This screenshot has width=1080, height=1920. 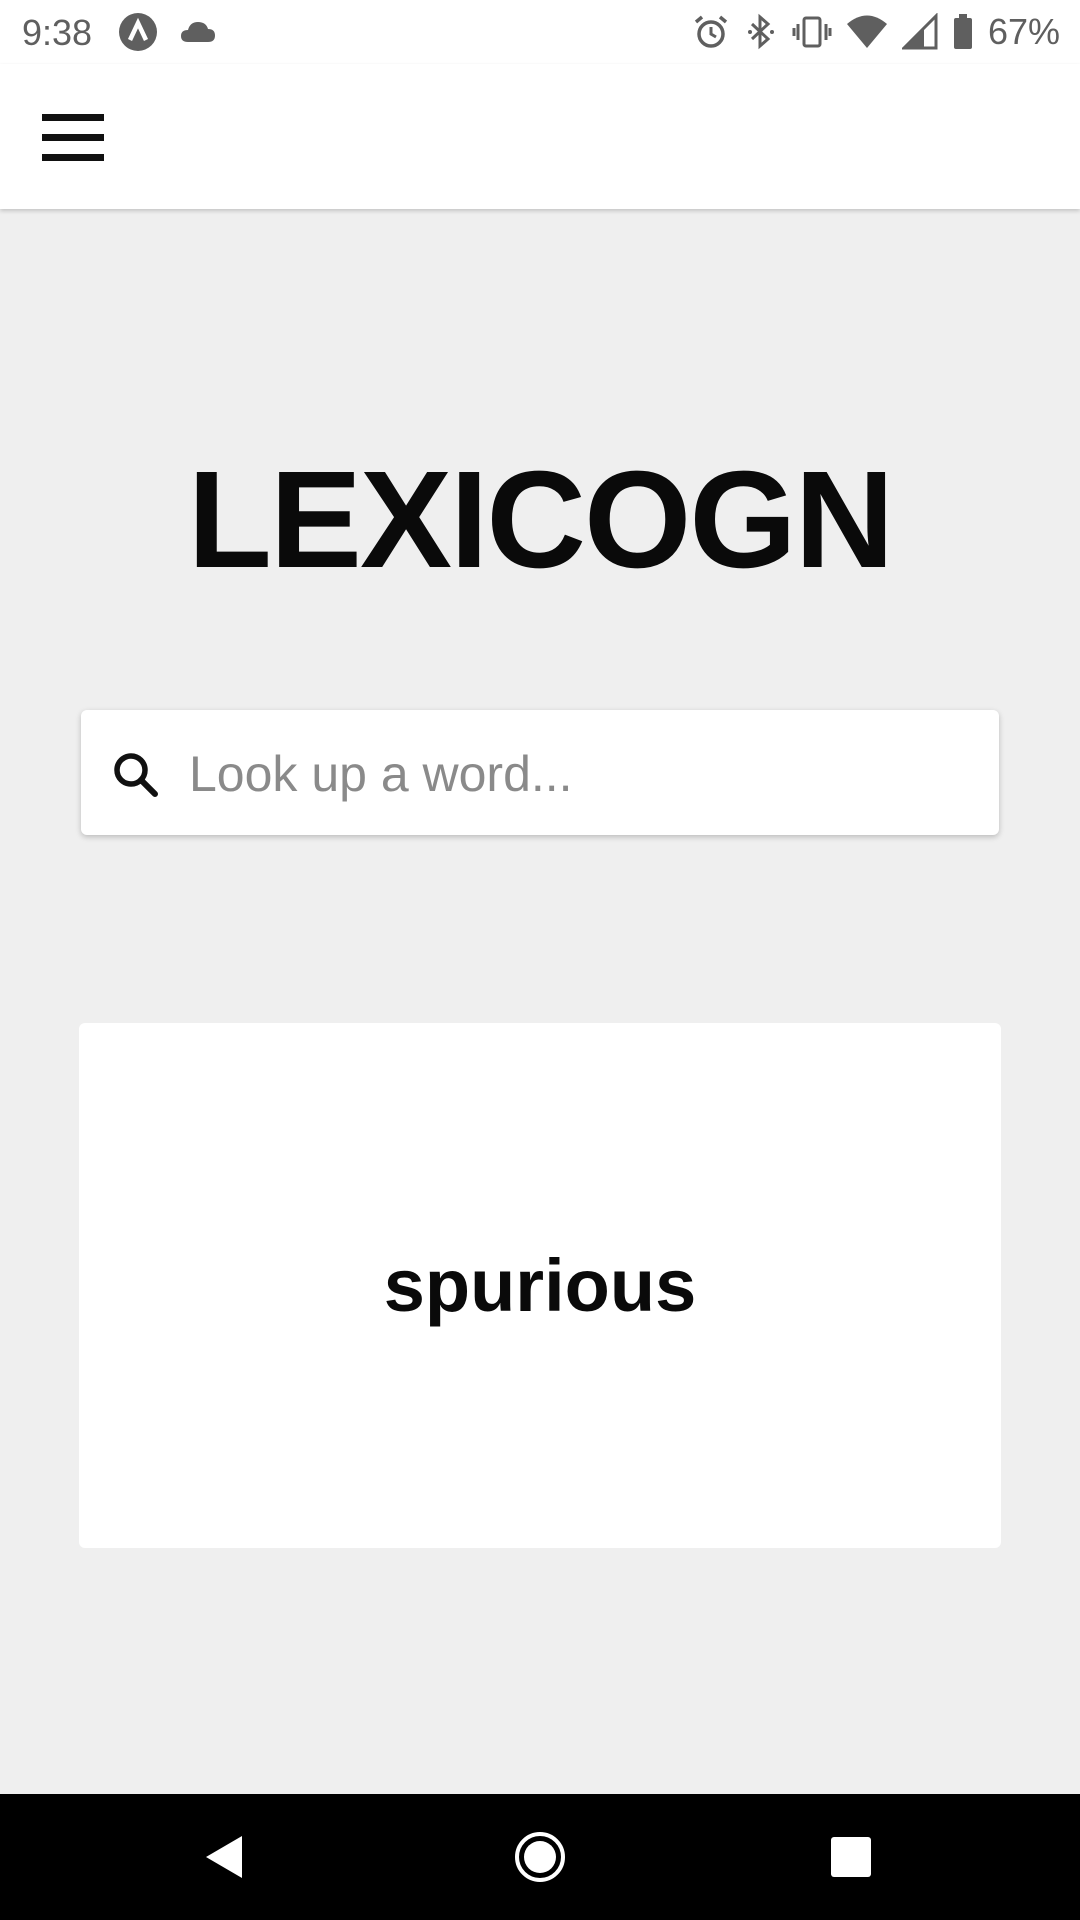 I want to click on search-input, so click(x=584, y=773).